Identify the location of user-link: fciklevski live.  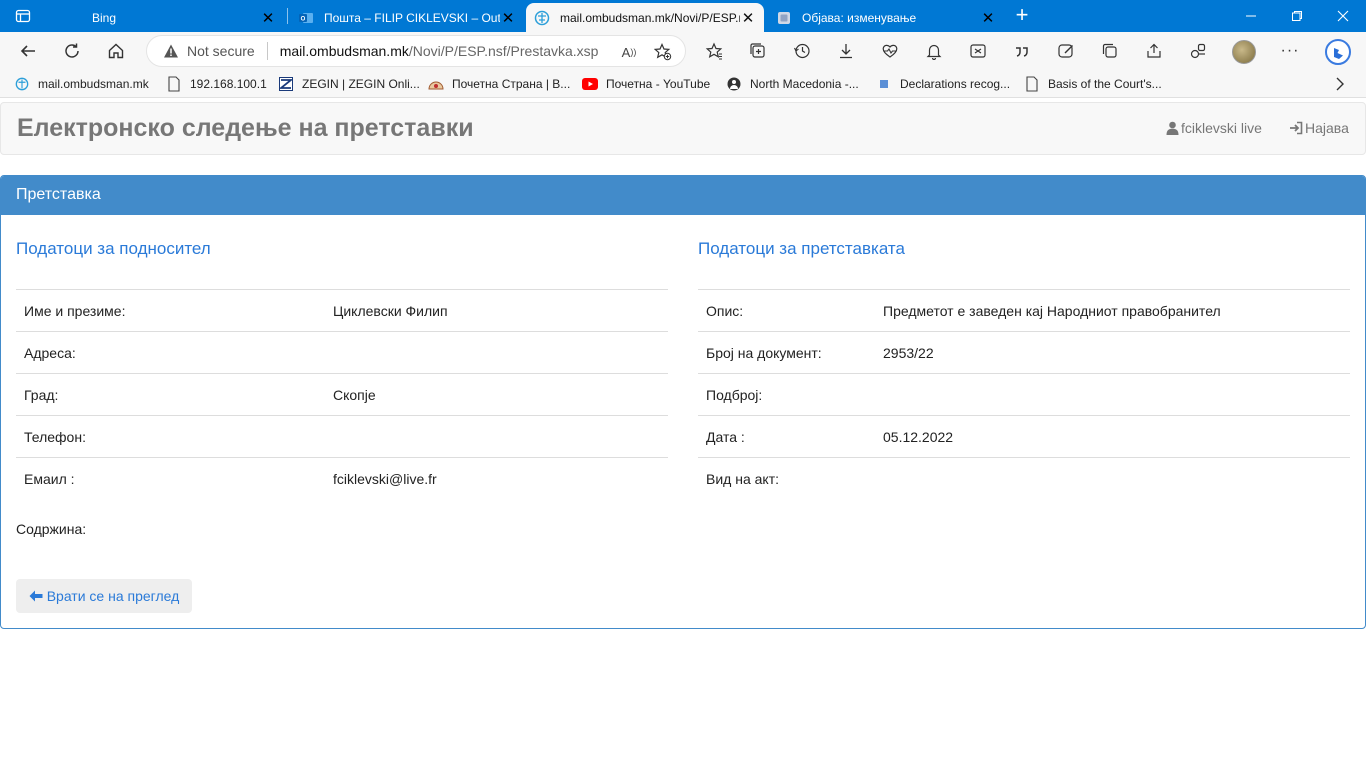
(1213, 128).